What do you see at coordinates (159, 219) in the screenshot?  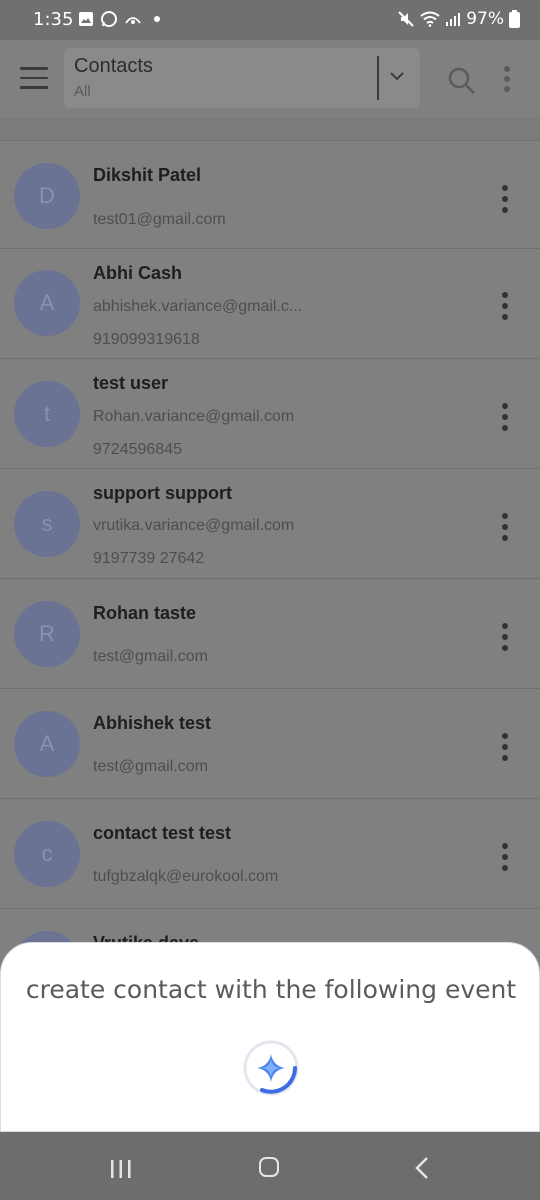 I see `contact-email: test01@gmail.com` at bounding box center [159, 219].